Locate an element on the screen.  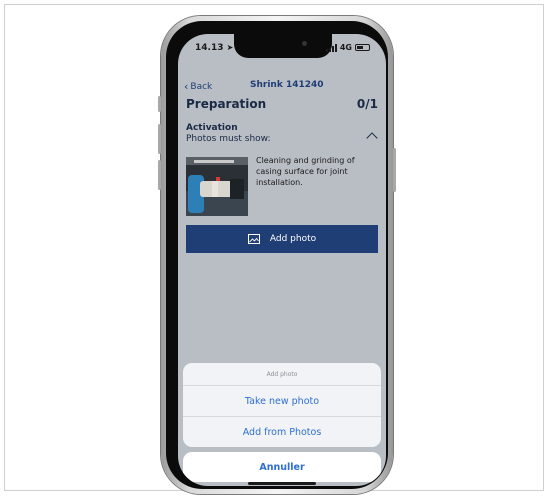
collapse-chevron-icon is located at coordinates (372, 138).